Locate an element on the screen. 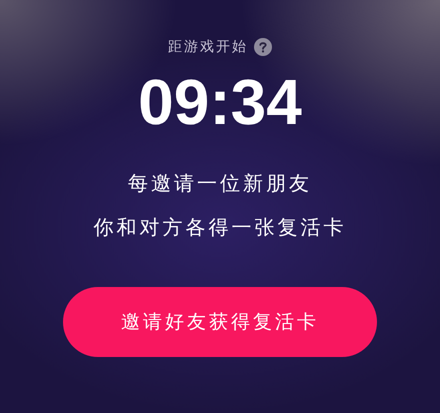  invite-button: 邀请好友获得复活卡 is located at coordinates (220, 322).